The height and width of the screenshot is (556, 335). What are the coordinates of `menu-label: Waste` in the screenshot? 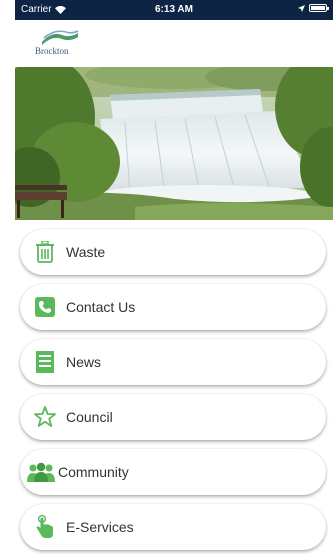 It's located at (86, 252).